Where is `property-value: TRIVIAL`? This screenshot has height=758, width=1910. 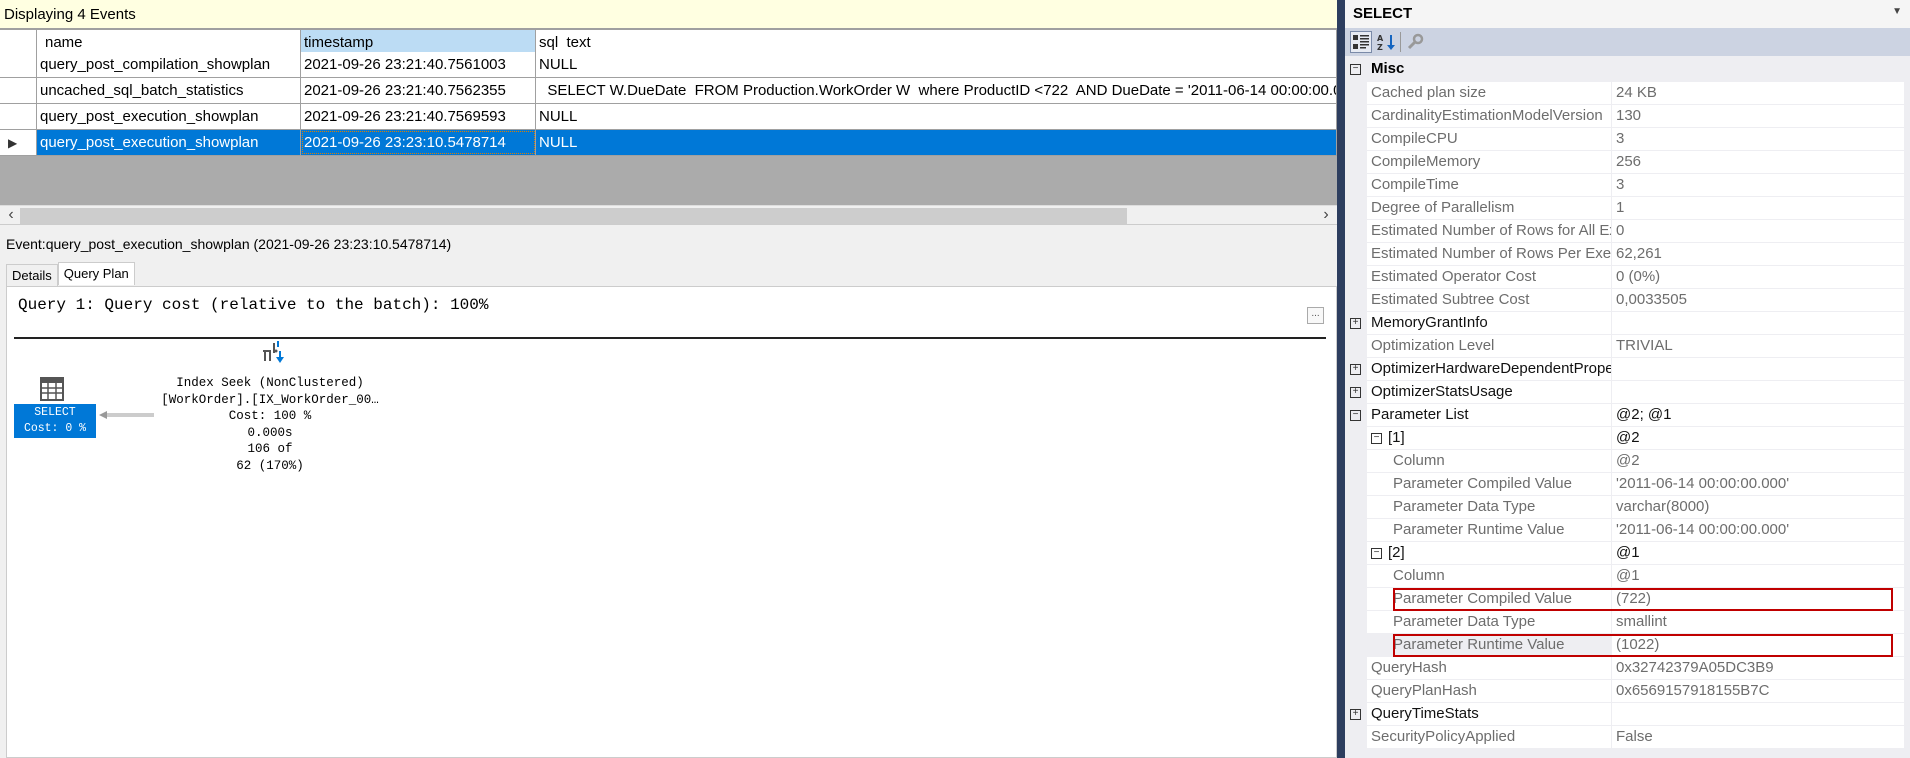 property-value: TRIVIAL is located at coordinates (1758, 346).